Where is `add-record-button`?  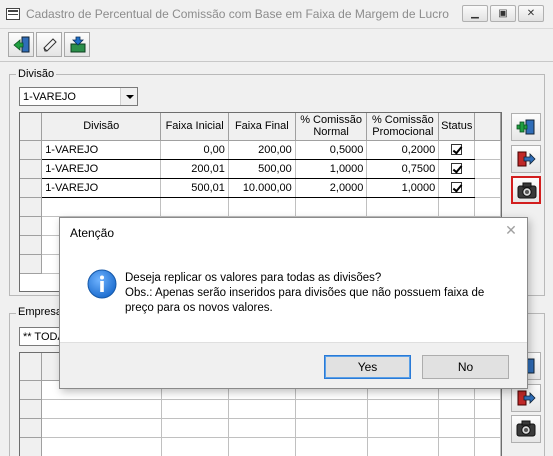
add-record-button is located at coordinates (526, 127).